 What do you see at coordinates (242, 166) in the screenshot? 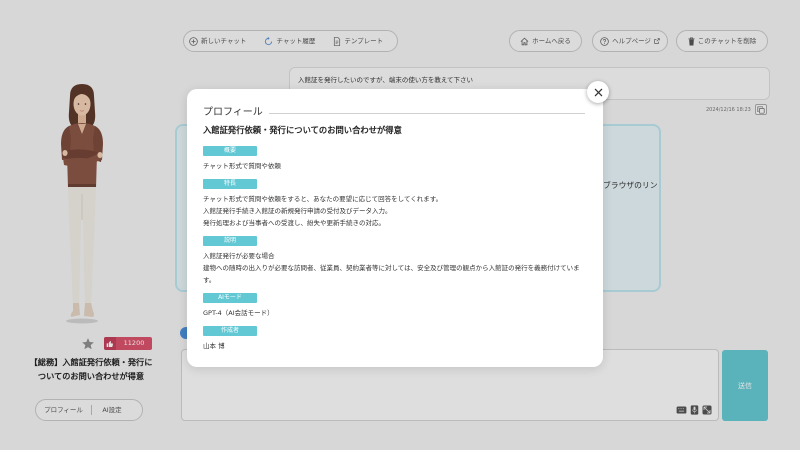
I see `section-text: チャット形式で質問や依頼` at bounding box center [242, 166].